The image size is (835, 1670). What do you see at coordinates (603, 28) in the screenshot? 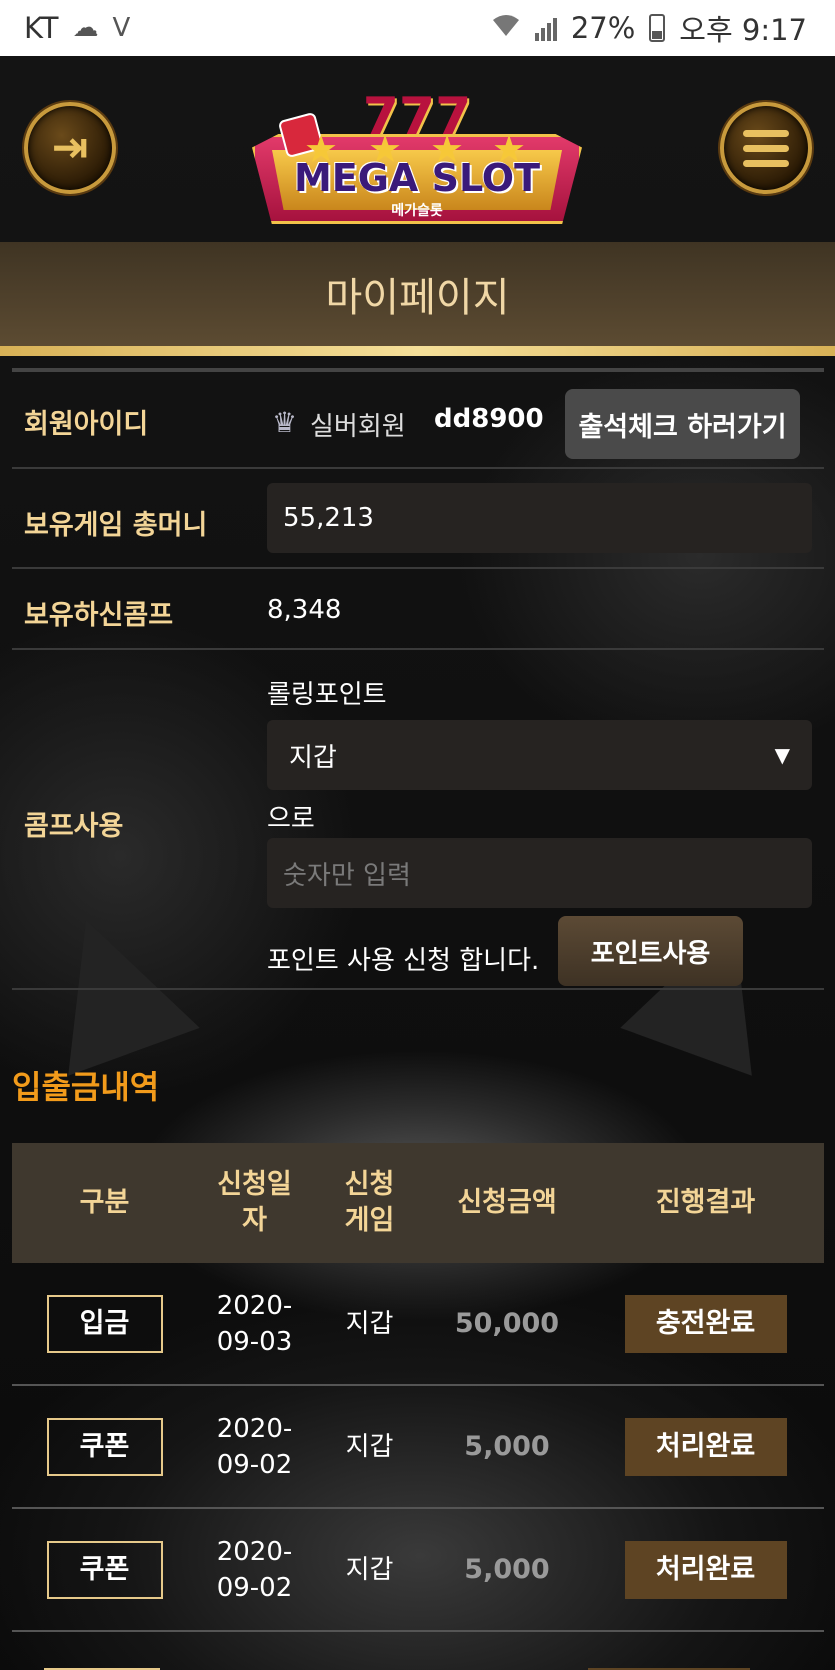
I see `battery-percent: 27%` at bounding box center [603, 28].